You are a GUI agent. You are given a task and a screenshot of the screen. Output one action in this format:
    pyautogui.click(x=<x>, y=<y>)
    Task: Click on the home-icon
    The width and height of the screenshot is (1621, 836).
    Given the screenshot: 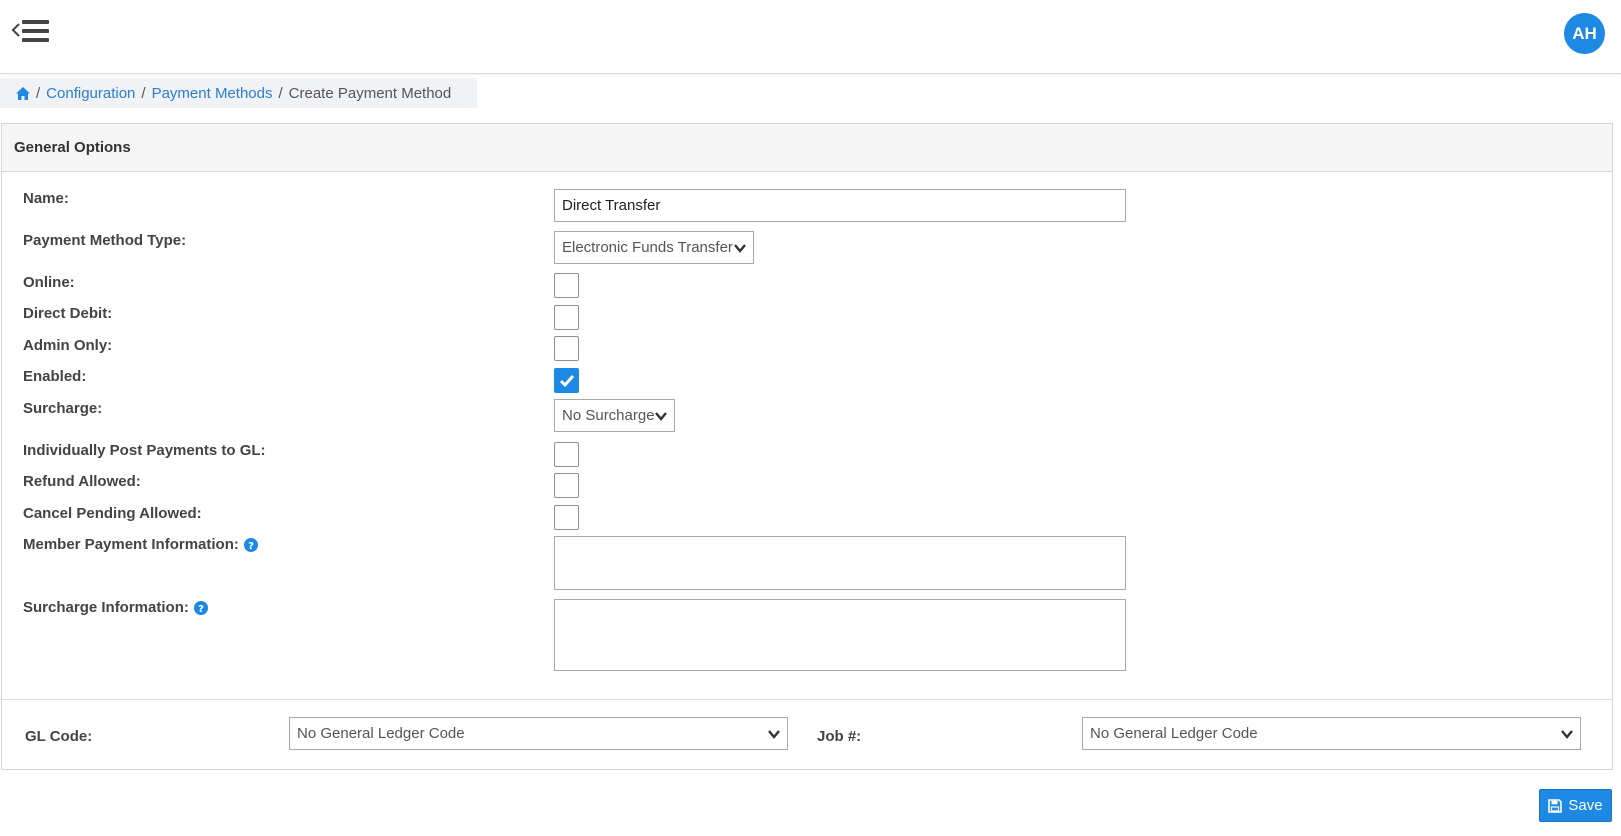 What is the action you would take?
    pyautogui.click(x=23, y=93)
    